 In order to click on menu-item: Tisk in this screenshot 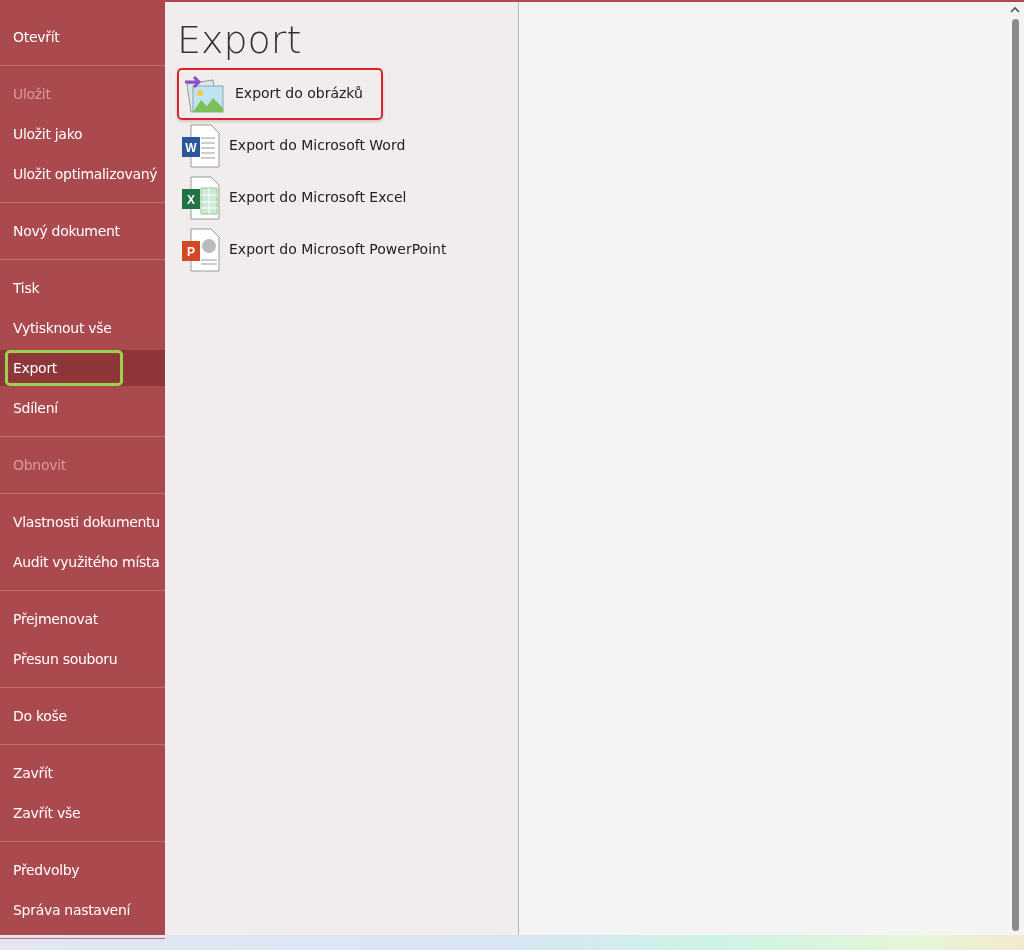, I will do `click(82, 288)`.